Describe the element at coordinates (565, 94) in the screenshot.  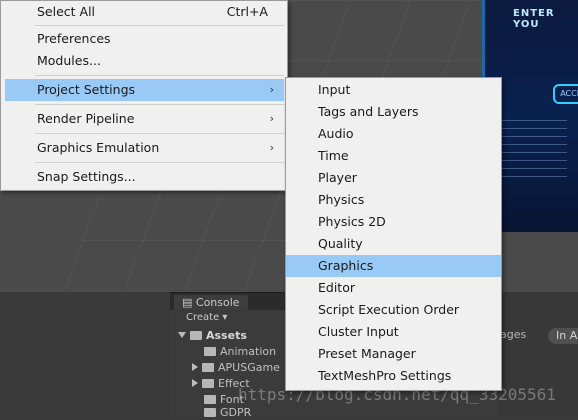
I see `game-accept-button: ACCE` at that location.